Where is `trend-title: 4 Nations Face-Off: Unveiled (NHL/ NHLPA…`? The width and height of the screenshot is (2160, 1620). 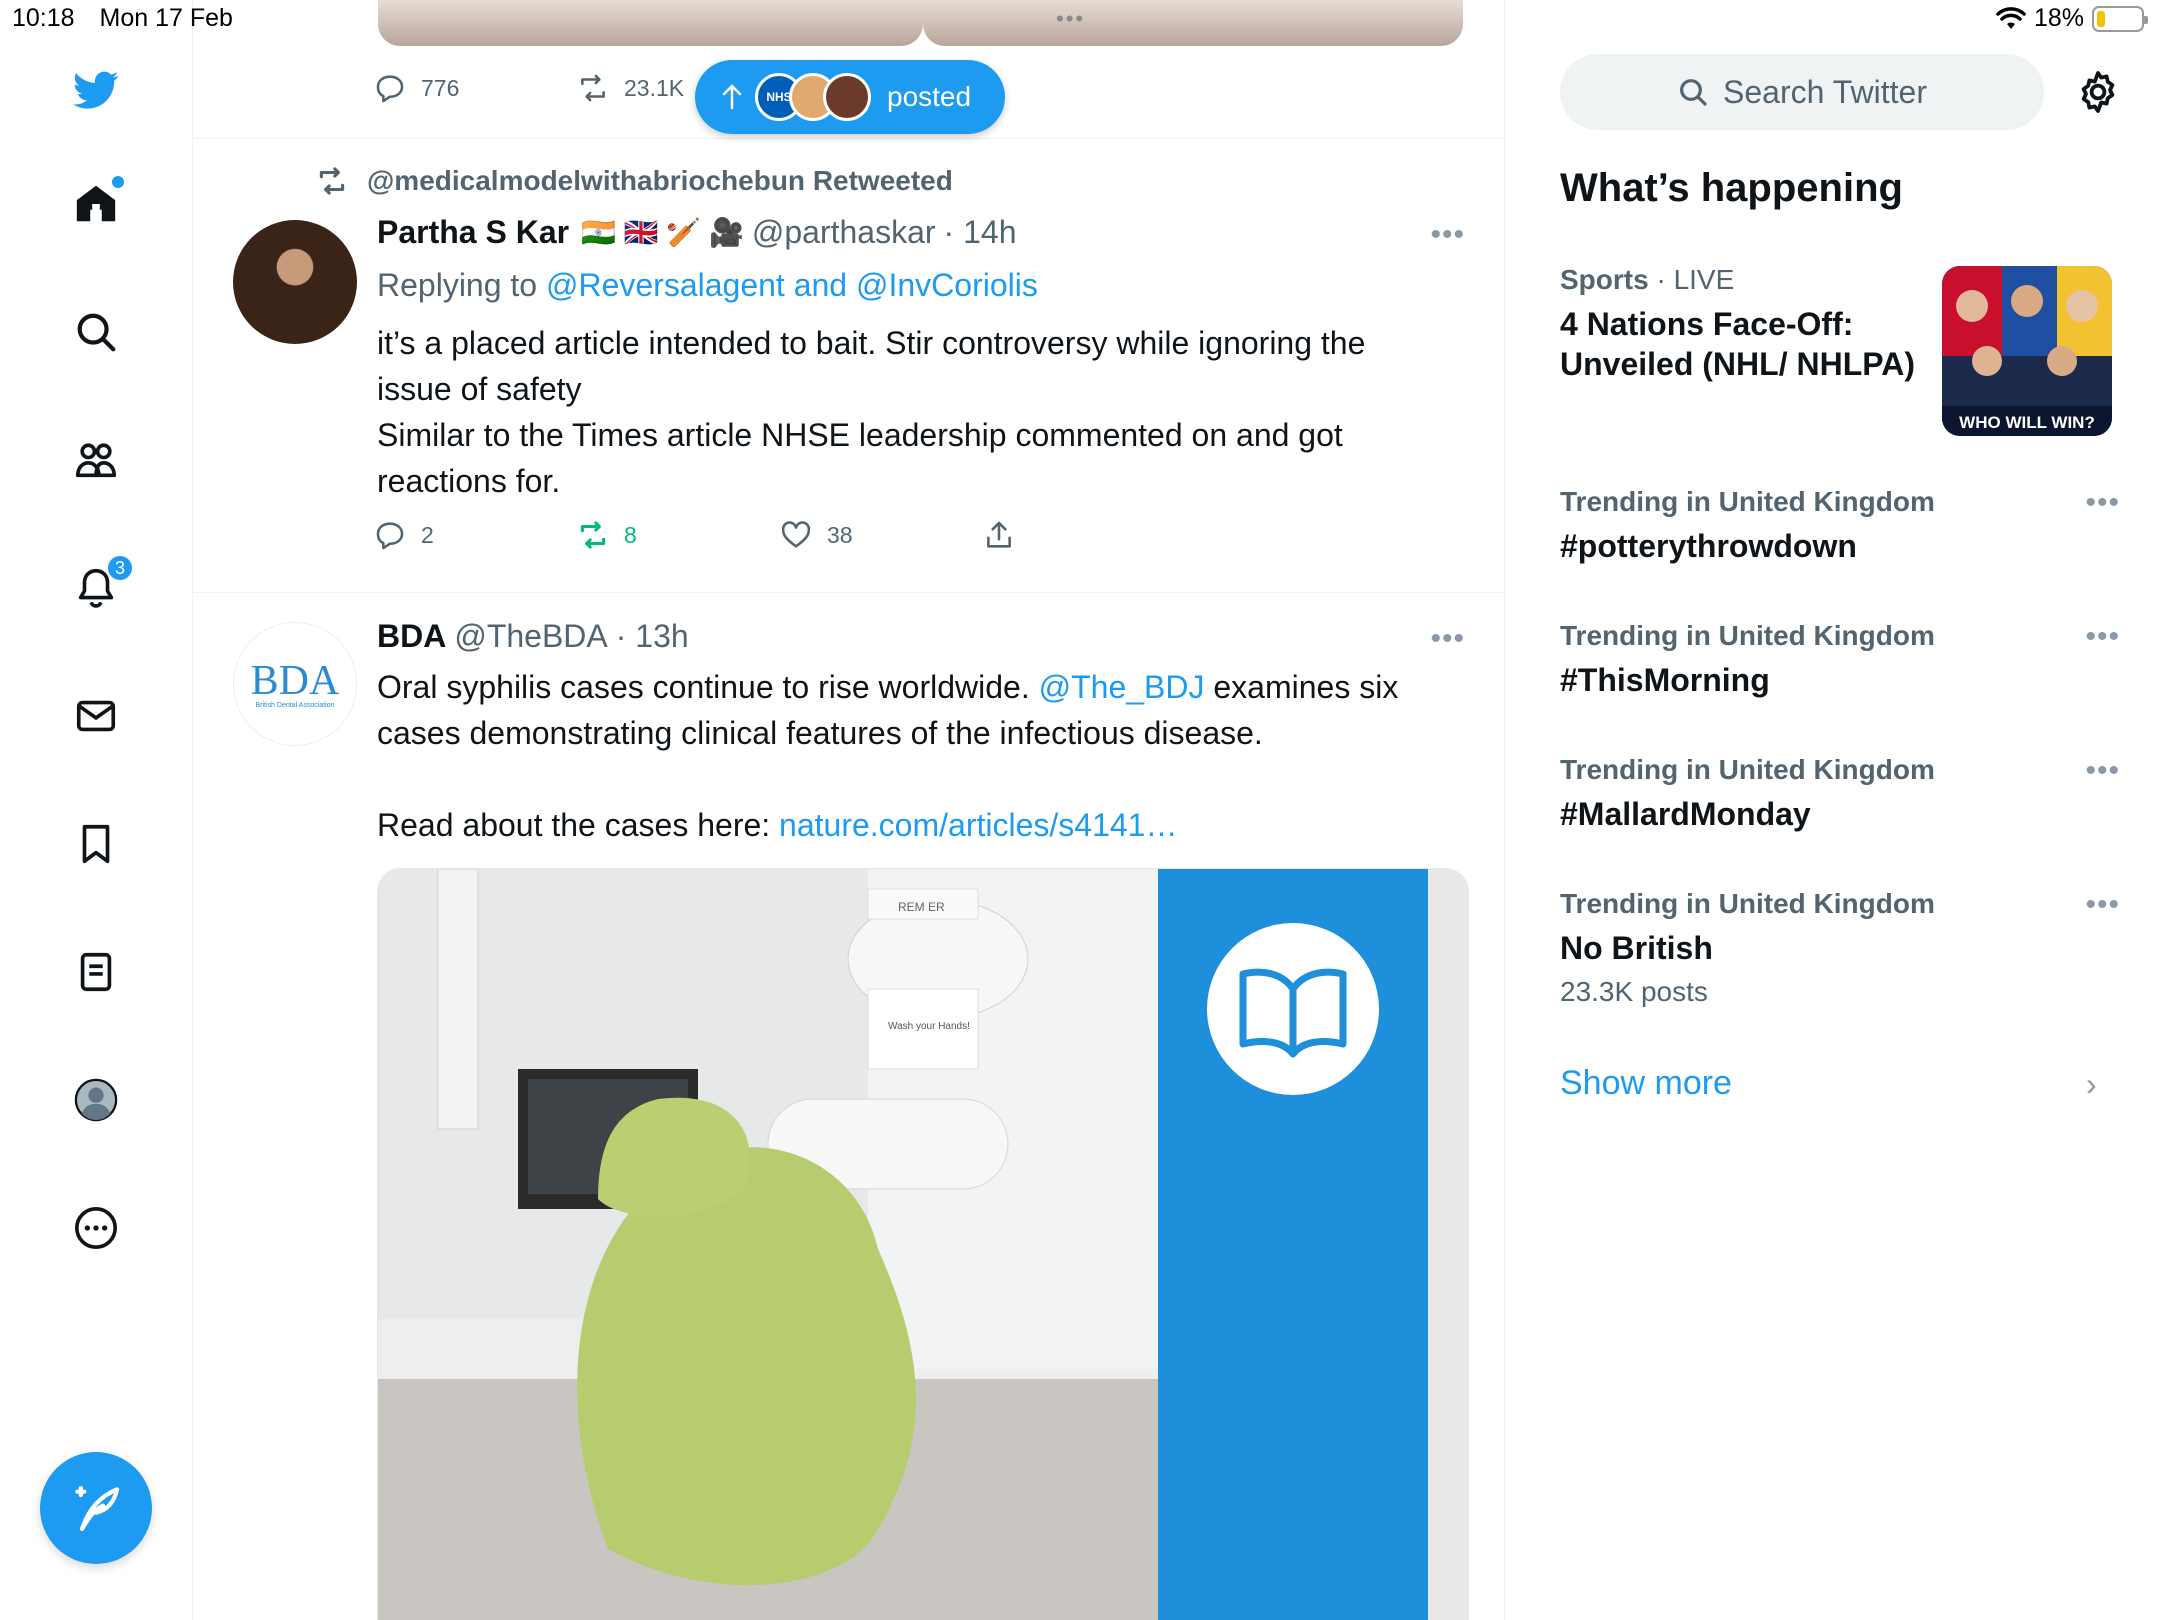
trend-title: 4 Nations Face-Off: Unveiled (NHL/ NHLPA… is located at coordinates (1737, 344).